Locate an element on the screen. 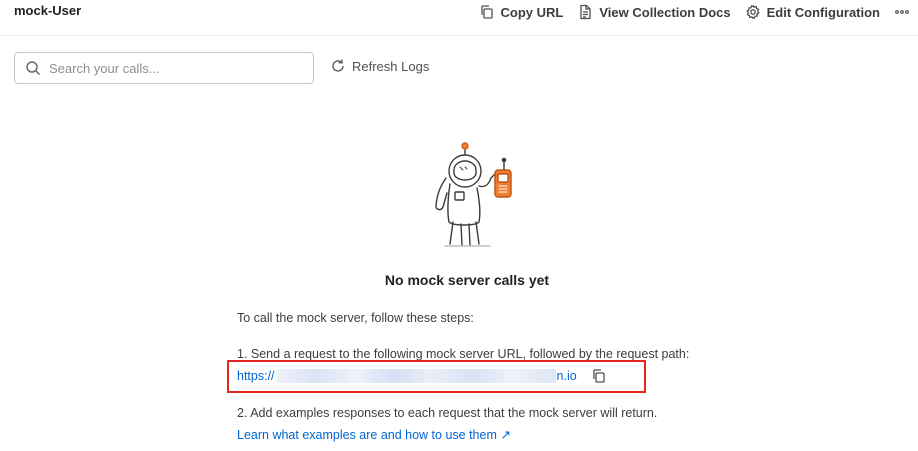 The height and width of the screenshot is (451, 918). collection-title: mock-User is located at coordinates (48, 10).